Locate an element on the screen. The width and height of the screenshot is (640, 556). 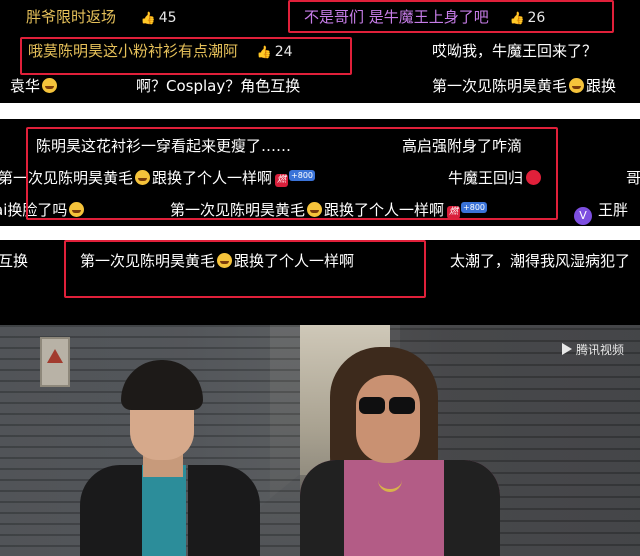
danmaku-comment: 啊？Cosplay？角色互换 is located at coordinates (218, 85).